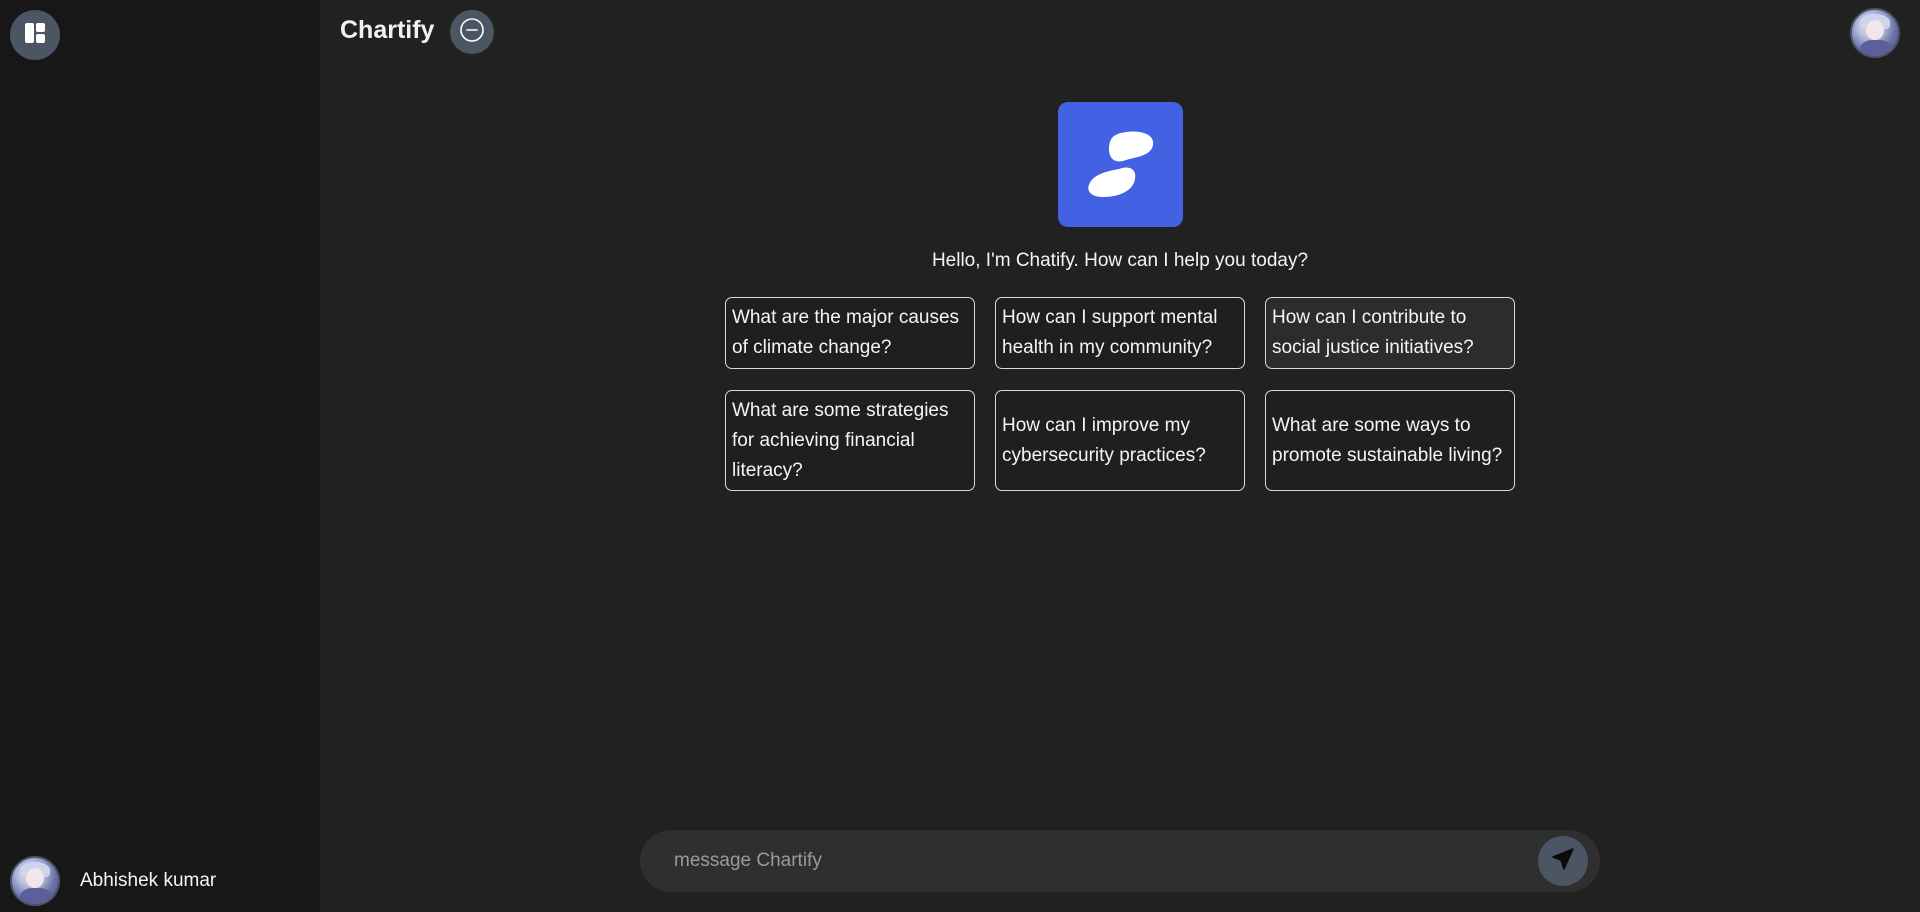 The image size is (1920, 912). I want to click on minus-circle-icon, so click(472, 32).